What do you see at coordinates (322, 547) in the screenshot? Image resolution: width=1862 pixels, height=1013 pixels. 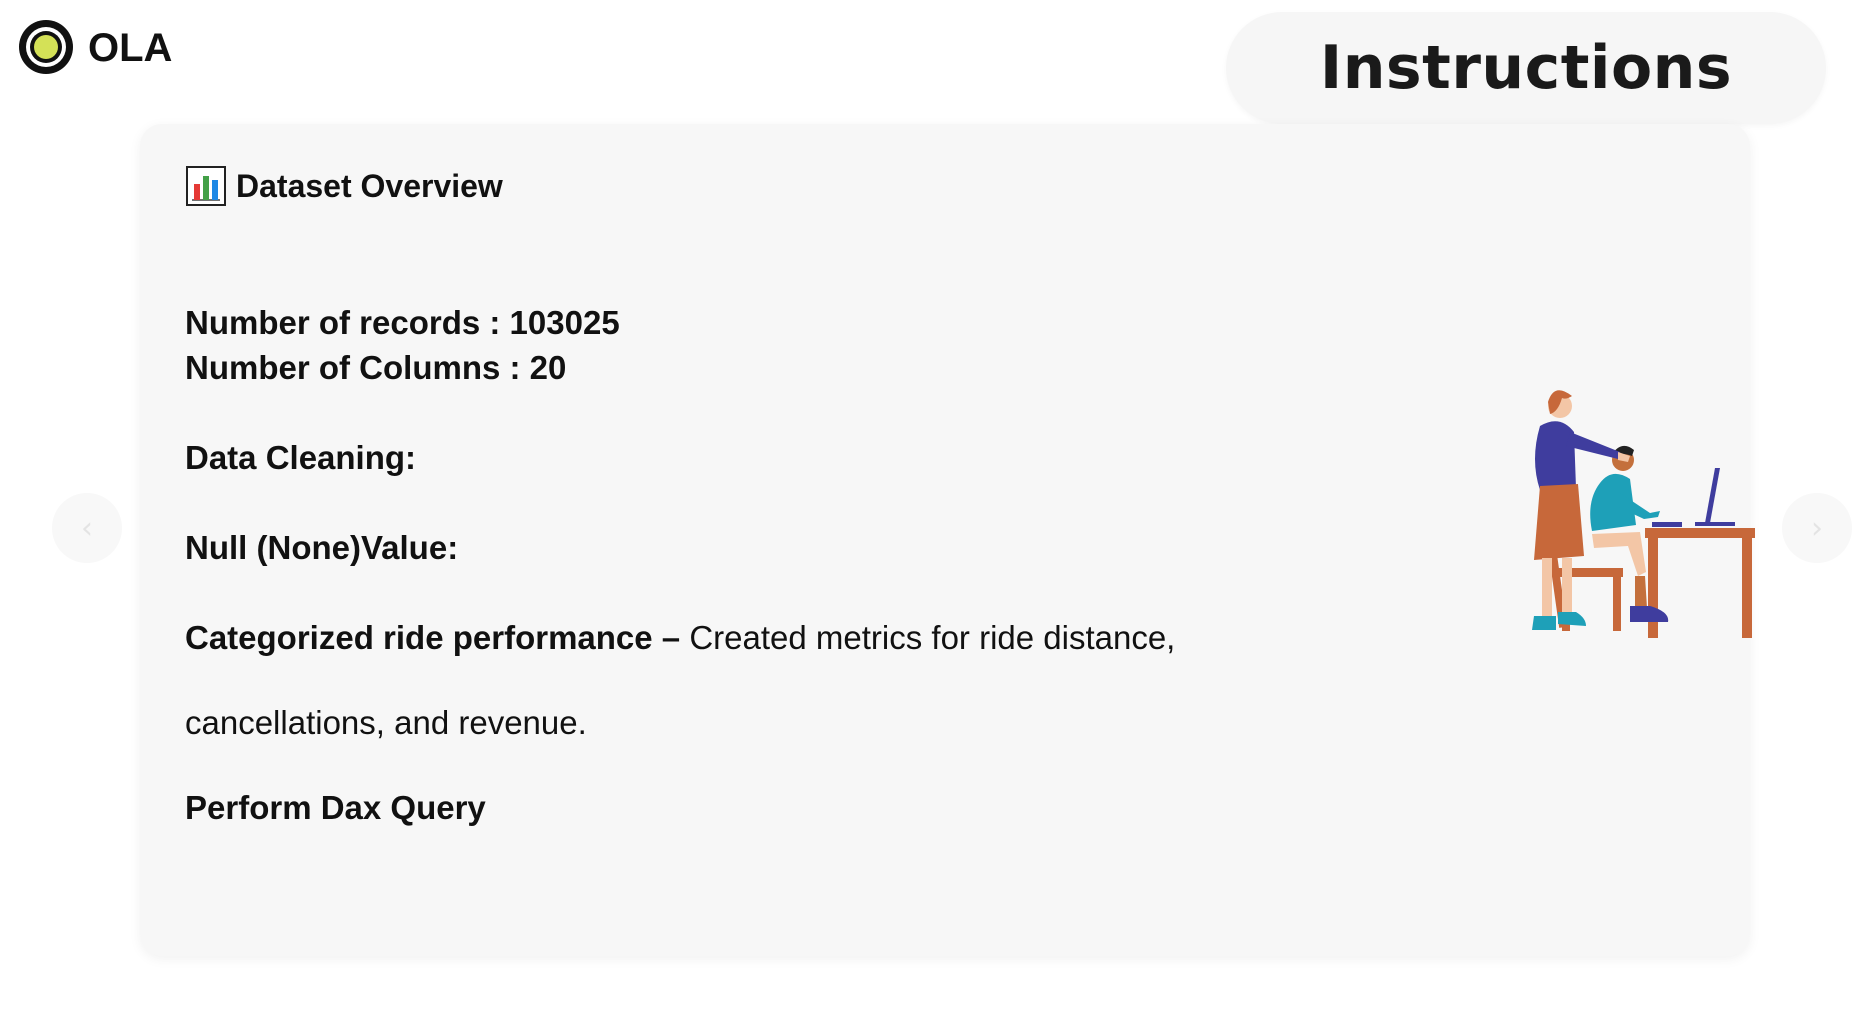 I see `null-value-label: Null (None)Value:` at bounding box center [322, 547].